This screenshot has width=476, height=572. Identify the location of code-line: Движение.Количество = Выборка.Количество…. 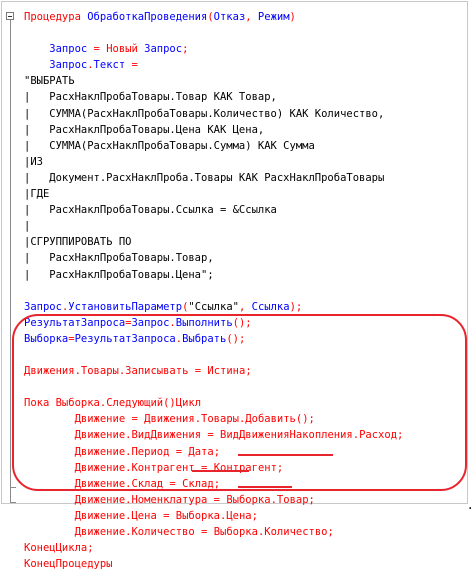
(213, 532).